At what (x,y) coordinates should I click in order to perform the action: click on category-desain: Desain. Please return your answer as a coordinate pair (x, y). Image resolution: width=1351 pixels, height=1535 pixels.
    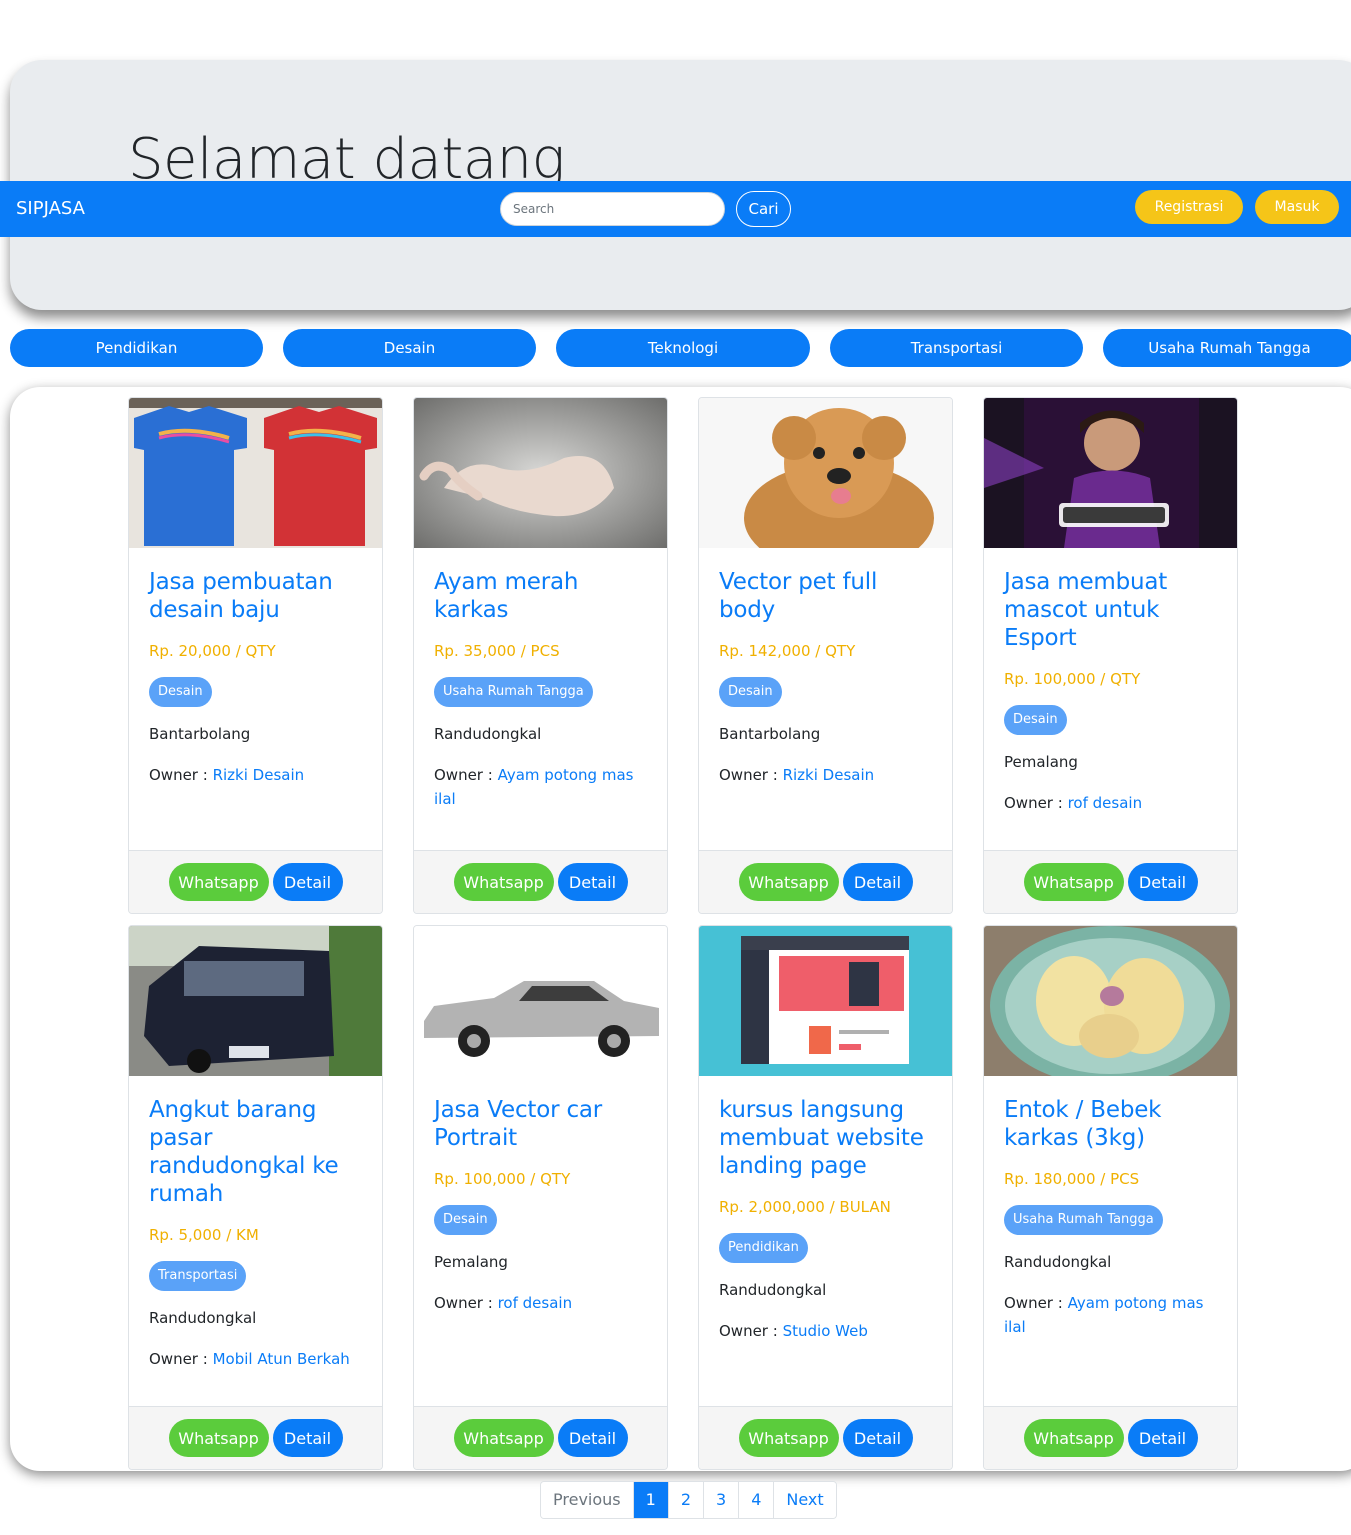
    Looking at the image, I should click on (409, 348).